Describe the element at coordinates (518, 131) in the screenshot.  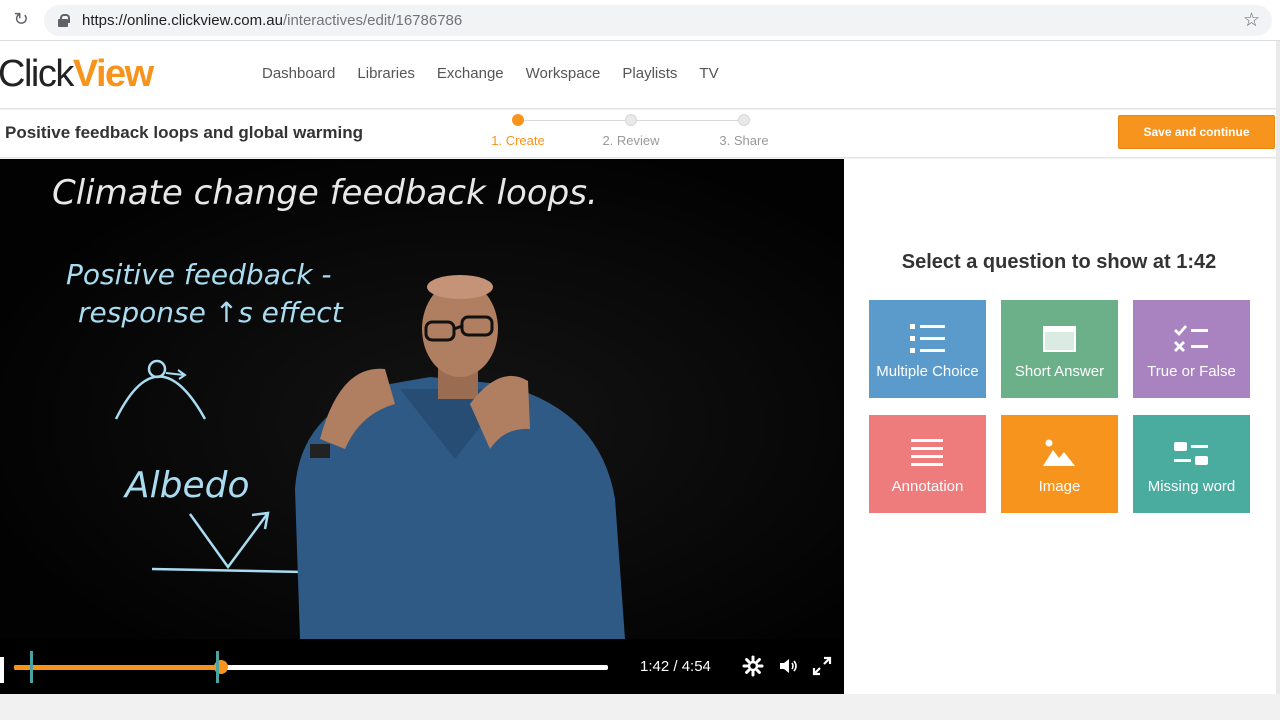
I see `step-create: 1. Create` at that location.